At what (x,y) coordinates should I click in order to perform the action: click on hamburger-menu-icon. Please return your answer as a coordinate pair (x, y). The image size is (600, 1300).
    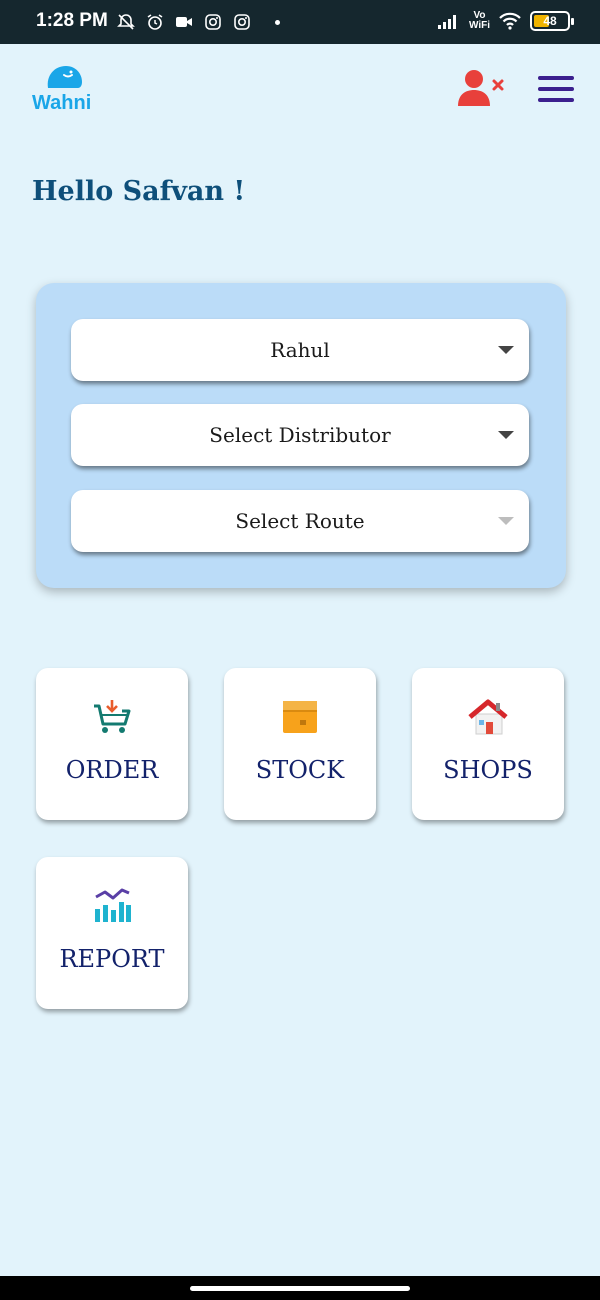
    Looking at the image, I should click on (556, 90).